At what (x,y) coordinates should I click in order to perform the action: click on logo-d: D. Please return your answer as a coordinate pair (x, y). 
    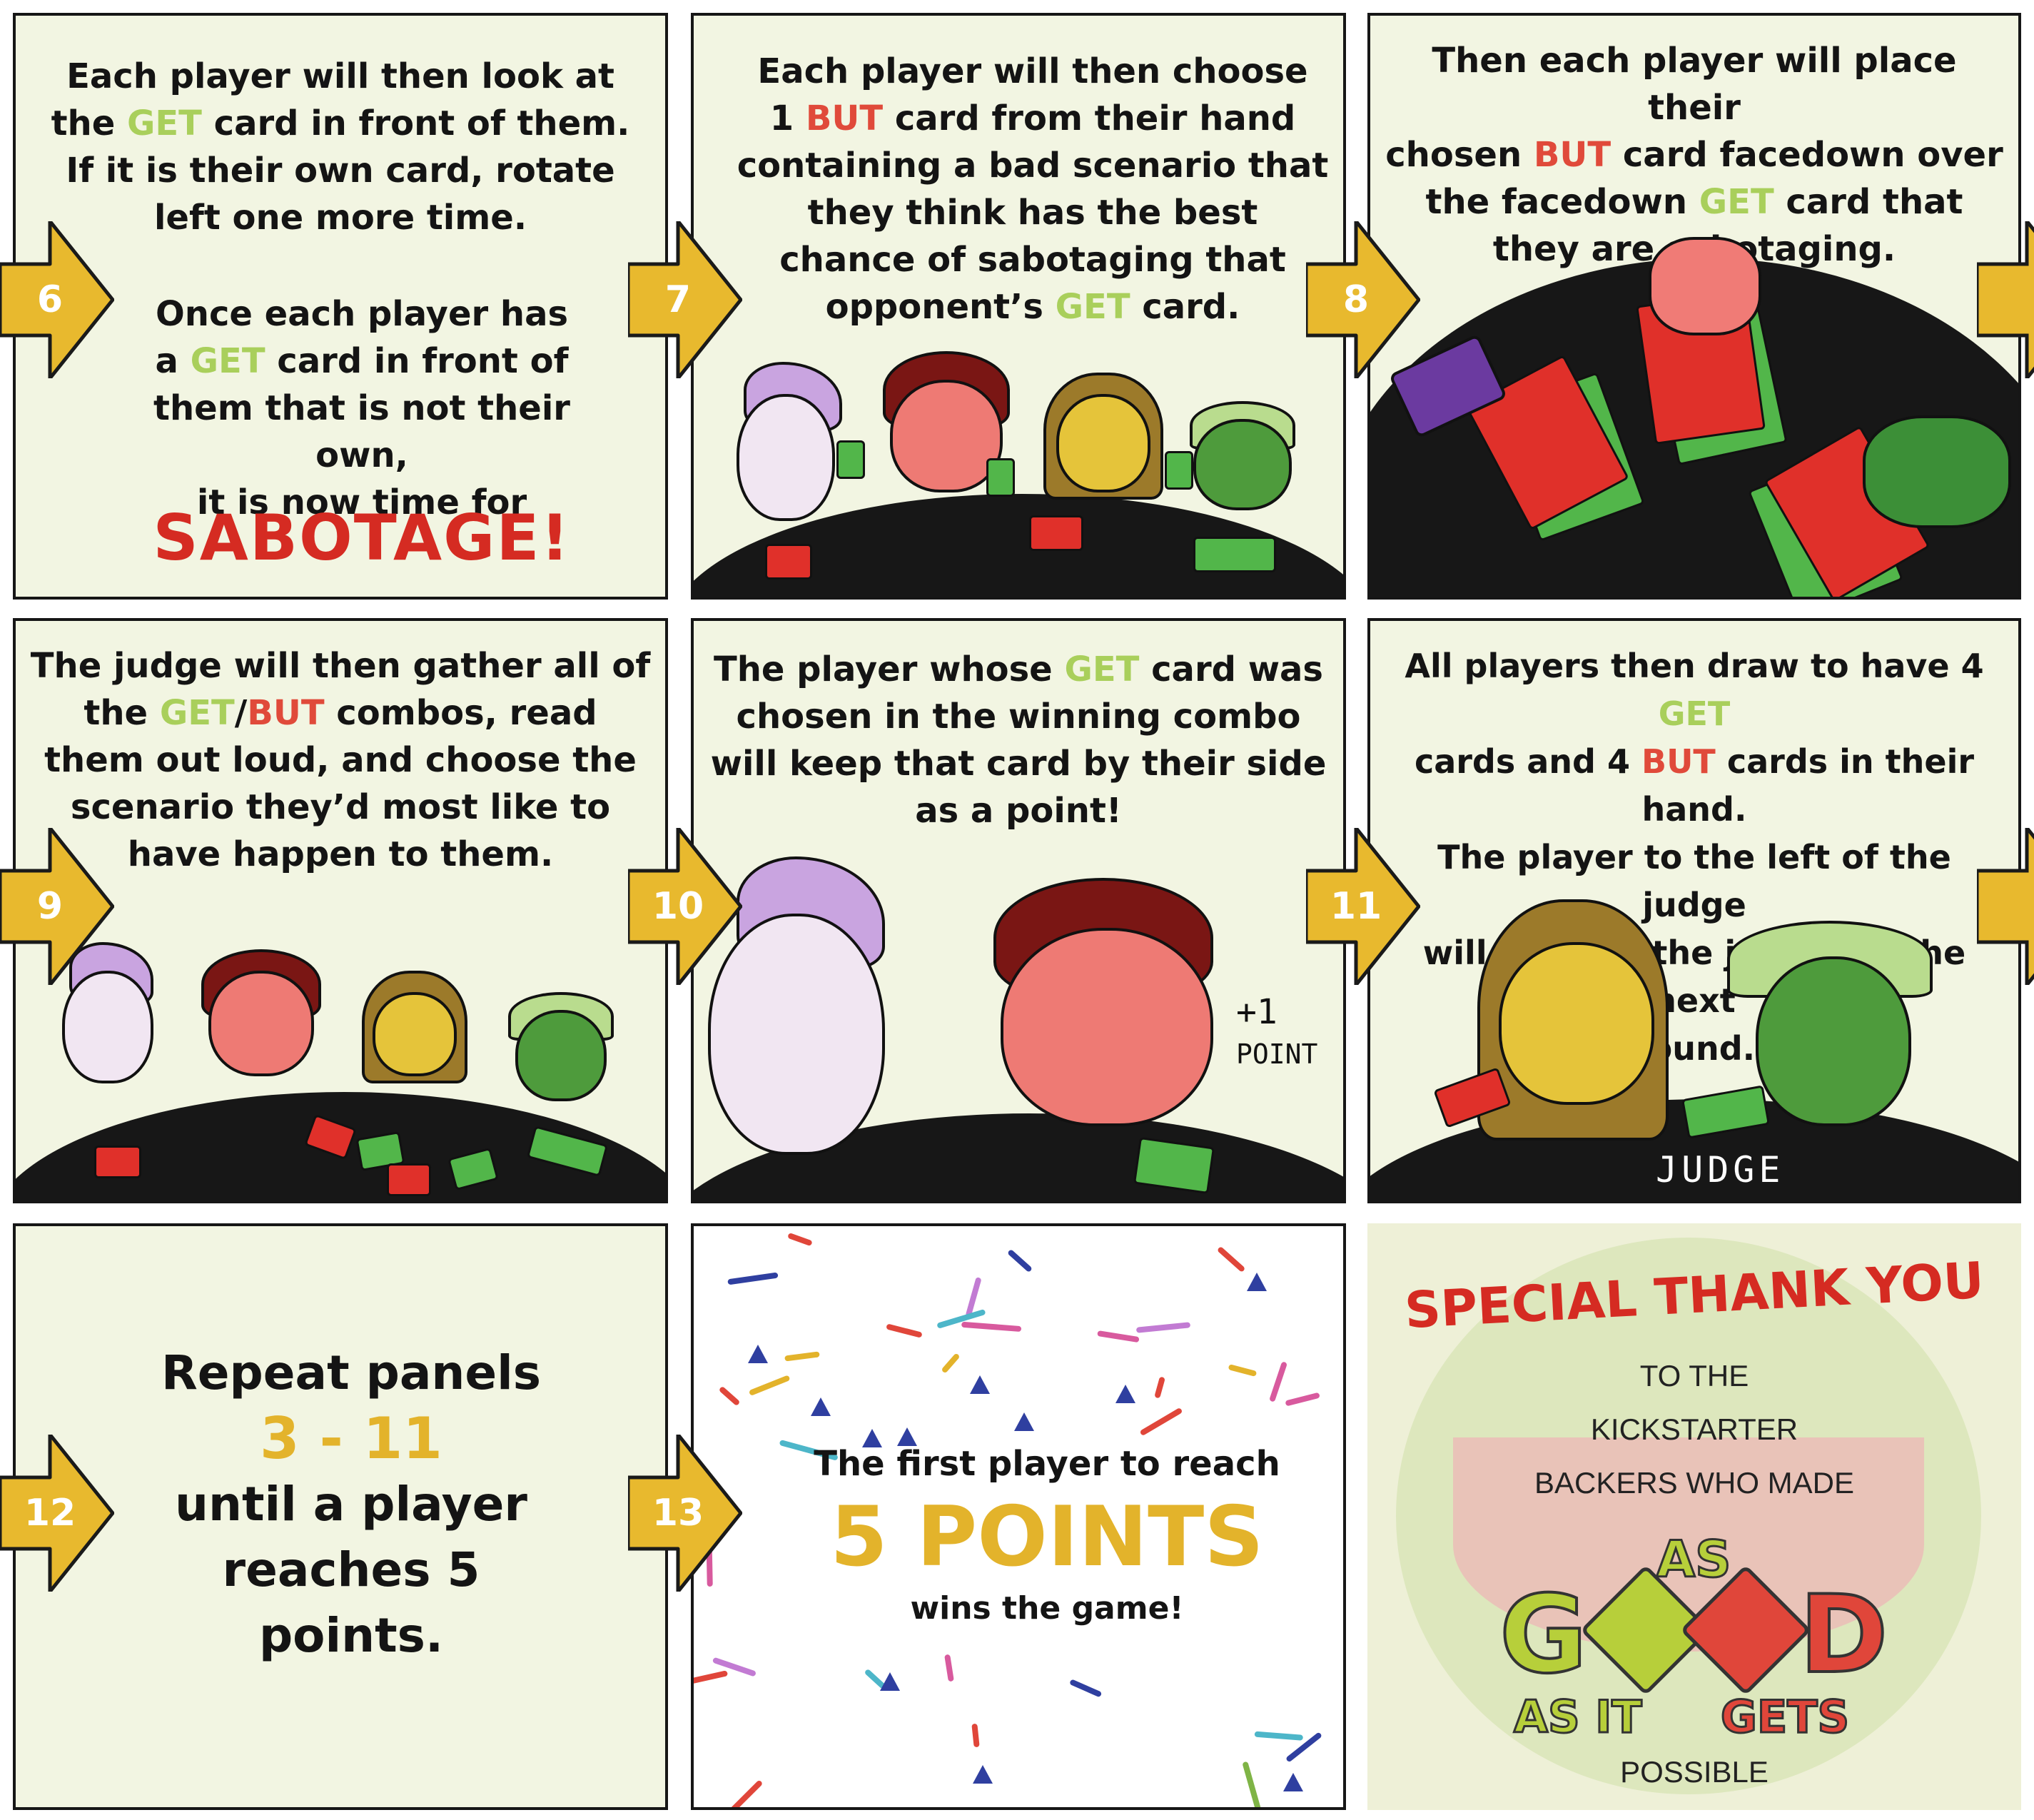
    Looking at the image, I should click on (1844, 1635).